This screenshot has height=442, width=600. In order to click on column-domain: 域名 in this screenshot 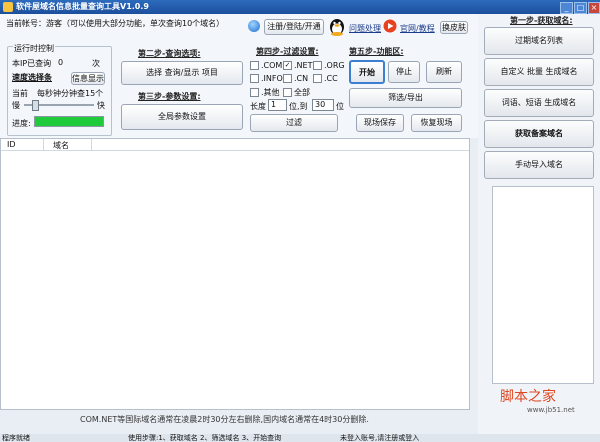, I will do `click(61, 145)`.